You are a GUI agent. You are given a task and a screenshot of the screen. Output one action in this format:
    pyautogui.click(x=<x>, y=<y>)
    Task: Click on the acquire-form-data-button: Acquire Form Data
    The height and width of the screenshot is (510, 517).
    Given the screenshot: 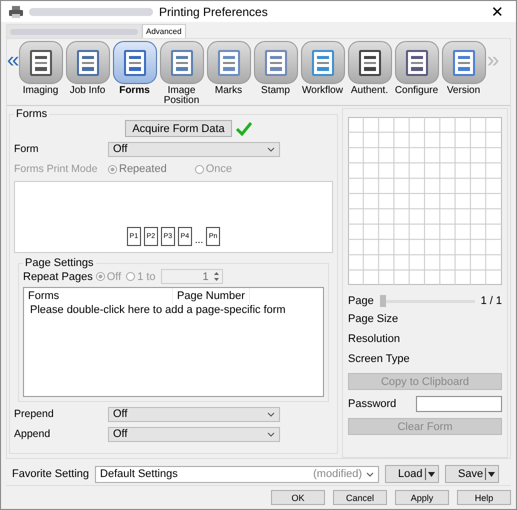 What is the action you would take?
    pyautogui.click(x=178, y=128)
    